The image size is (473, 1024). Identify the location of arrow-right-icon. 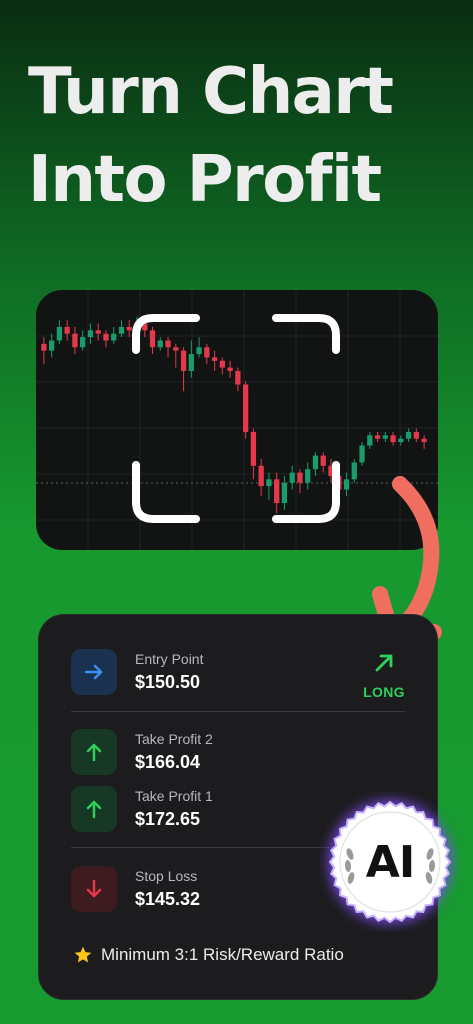
(94, 672).